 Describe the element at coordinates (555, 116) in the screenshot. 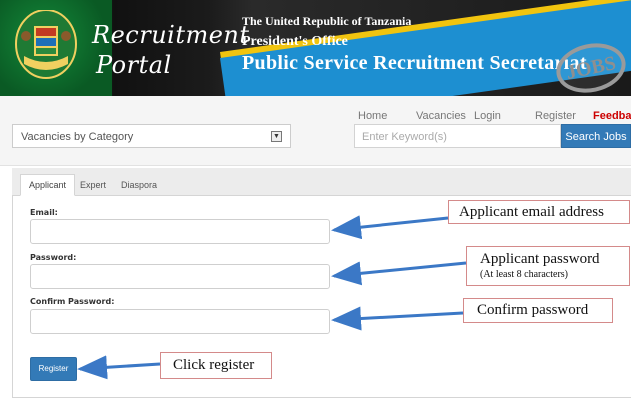

I see `nav-register-link: Register` at that location.